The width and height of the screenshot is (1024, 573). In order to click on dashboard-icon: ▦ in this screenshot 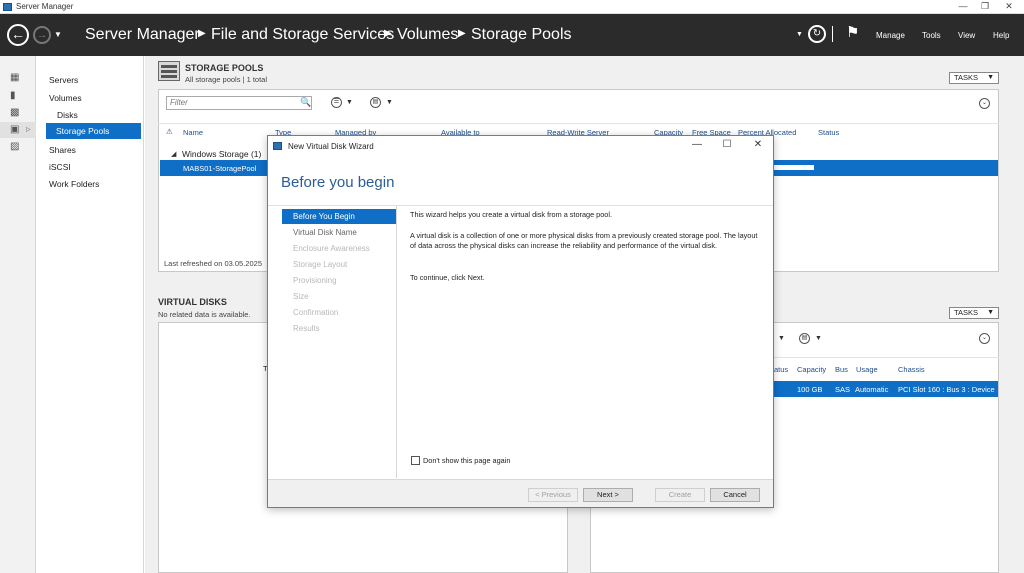, I will do `click(15, 78)`.